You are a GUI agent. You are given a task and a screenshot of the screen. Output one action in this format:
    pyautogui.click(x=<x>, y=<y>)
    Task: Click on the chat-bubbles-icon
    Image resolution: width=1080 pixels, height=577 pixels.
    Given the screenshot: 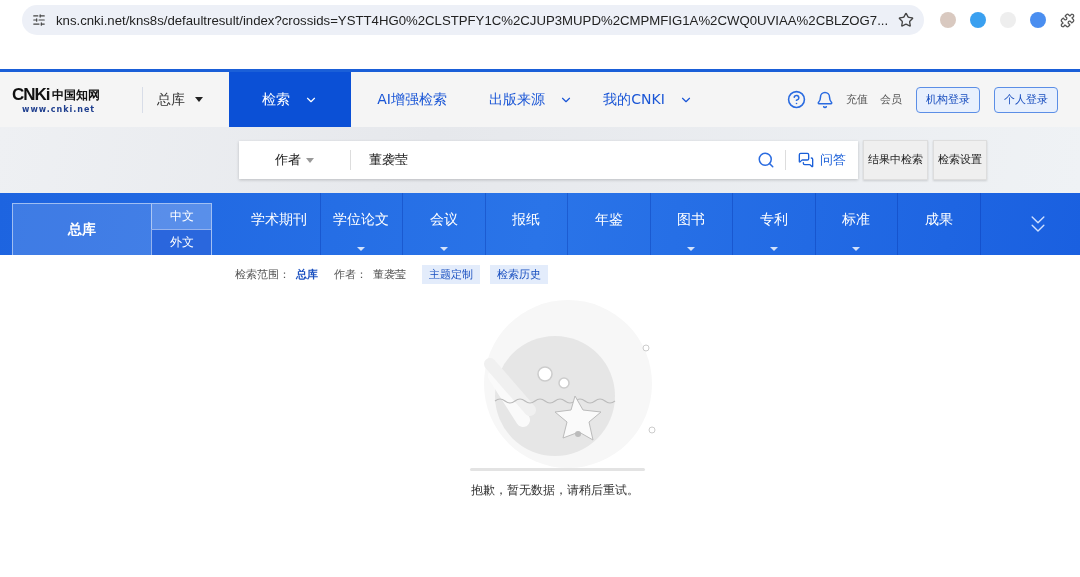 What is the action you would take?
    pyautogui.click(x=806, y=160)
    